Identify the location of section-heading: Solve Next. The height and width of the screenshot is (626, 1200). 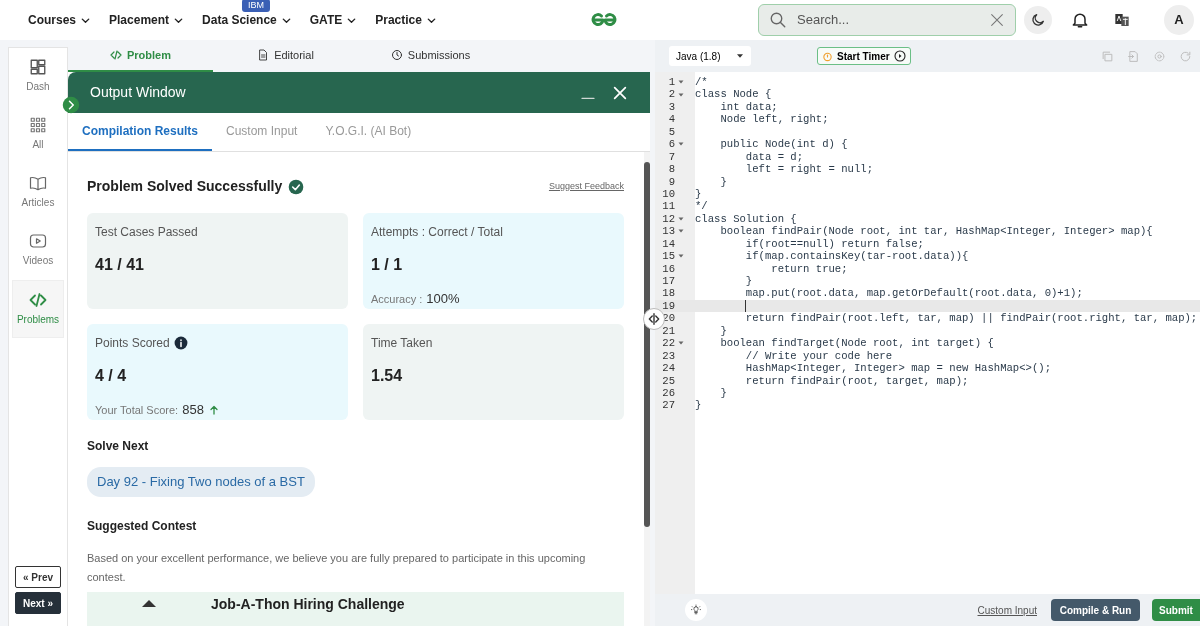
(118, 446).